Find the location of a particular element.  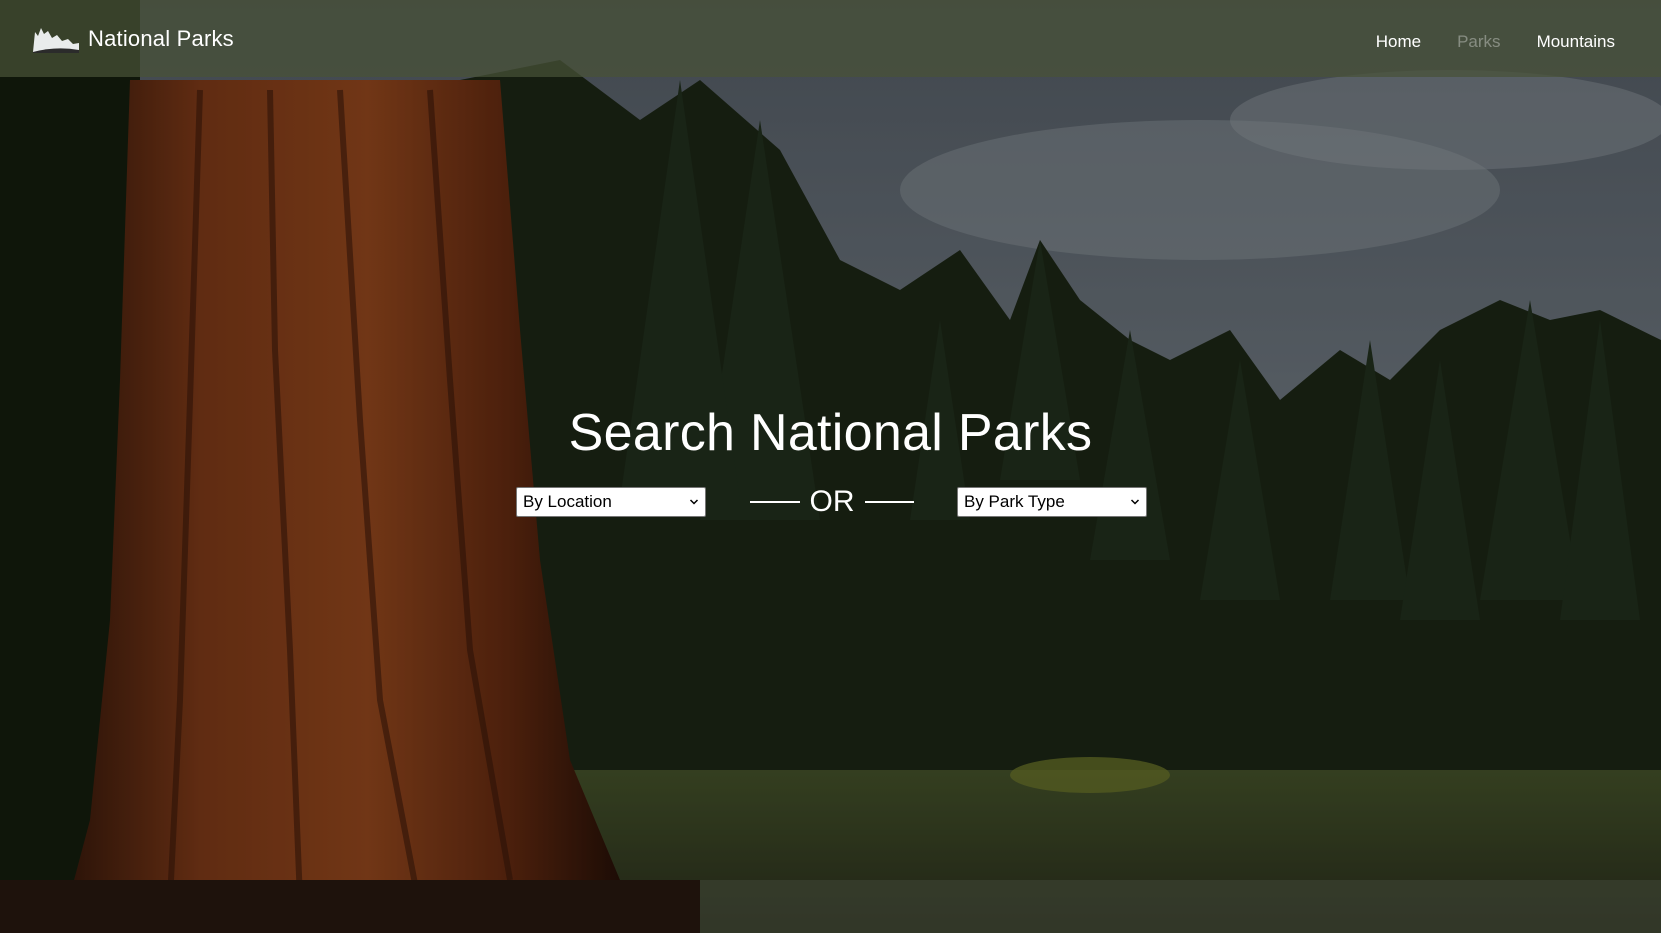

search-controls: By Location OR By Park Type is located at coordinates (832, 502).